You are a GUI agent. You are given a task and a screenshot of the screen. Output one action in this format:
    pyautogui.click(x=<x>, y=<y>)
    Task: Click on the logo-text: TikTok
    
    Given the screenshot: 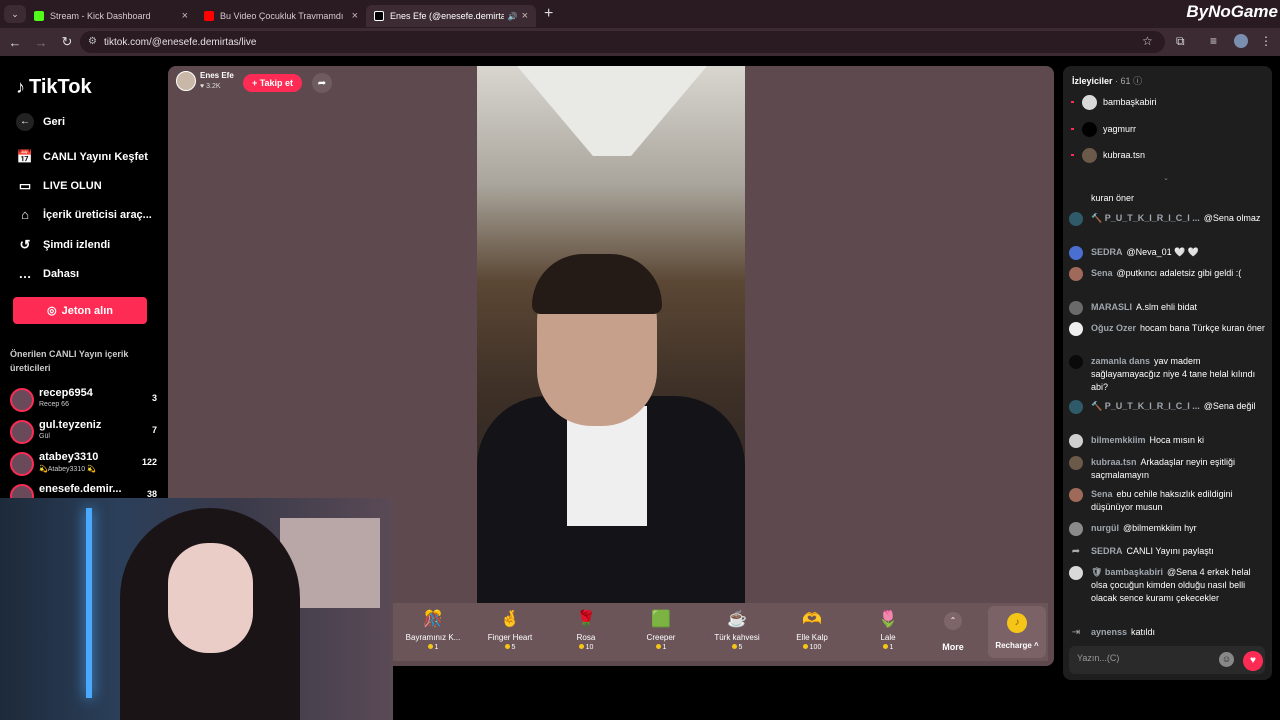 What is the action you would take?
    pyautogui.click(x=60, y=87)
    